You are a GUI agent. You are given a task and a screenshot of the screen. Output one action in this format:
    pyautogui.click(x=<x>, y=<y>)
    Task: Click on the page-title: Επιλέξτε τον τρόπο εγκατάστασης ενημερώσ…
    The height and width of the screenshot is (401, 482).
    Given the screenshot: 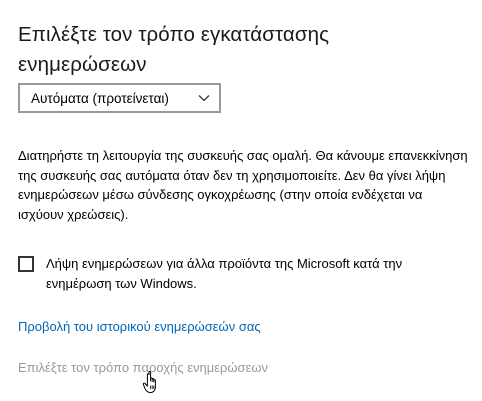 What is the action you would take?
    pyautogui.click(x=174, y=49)
    